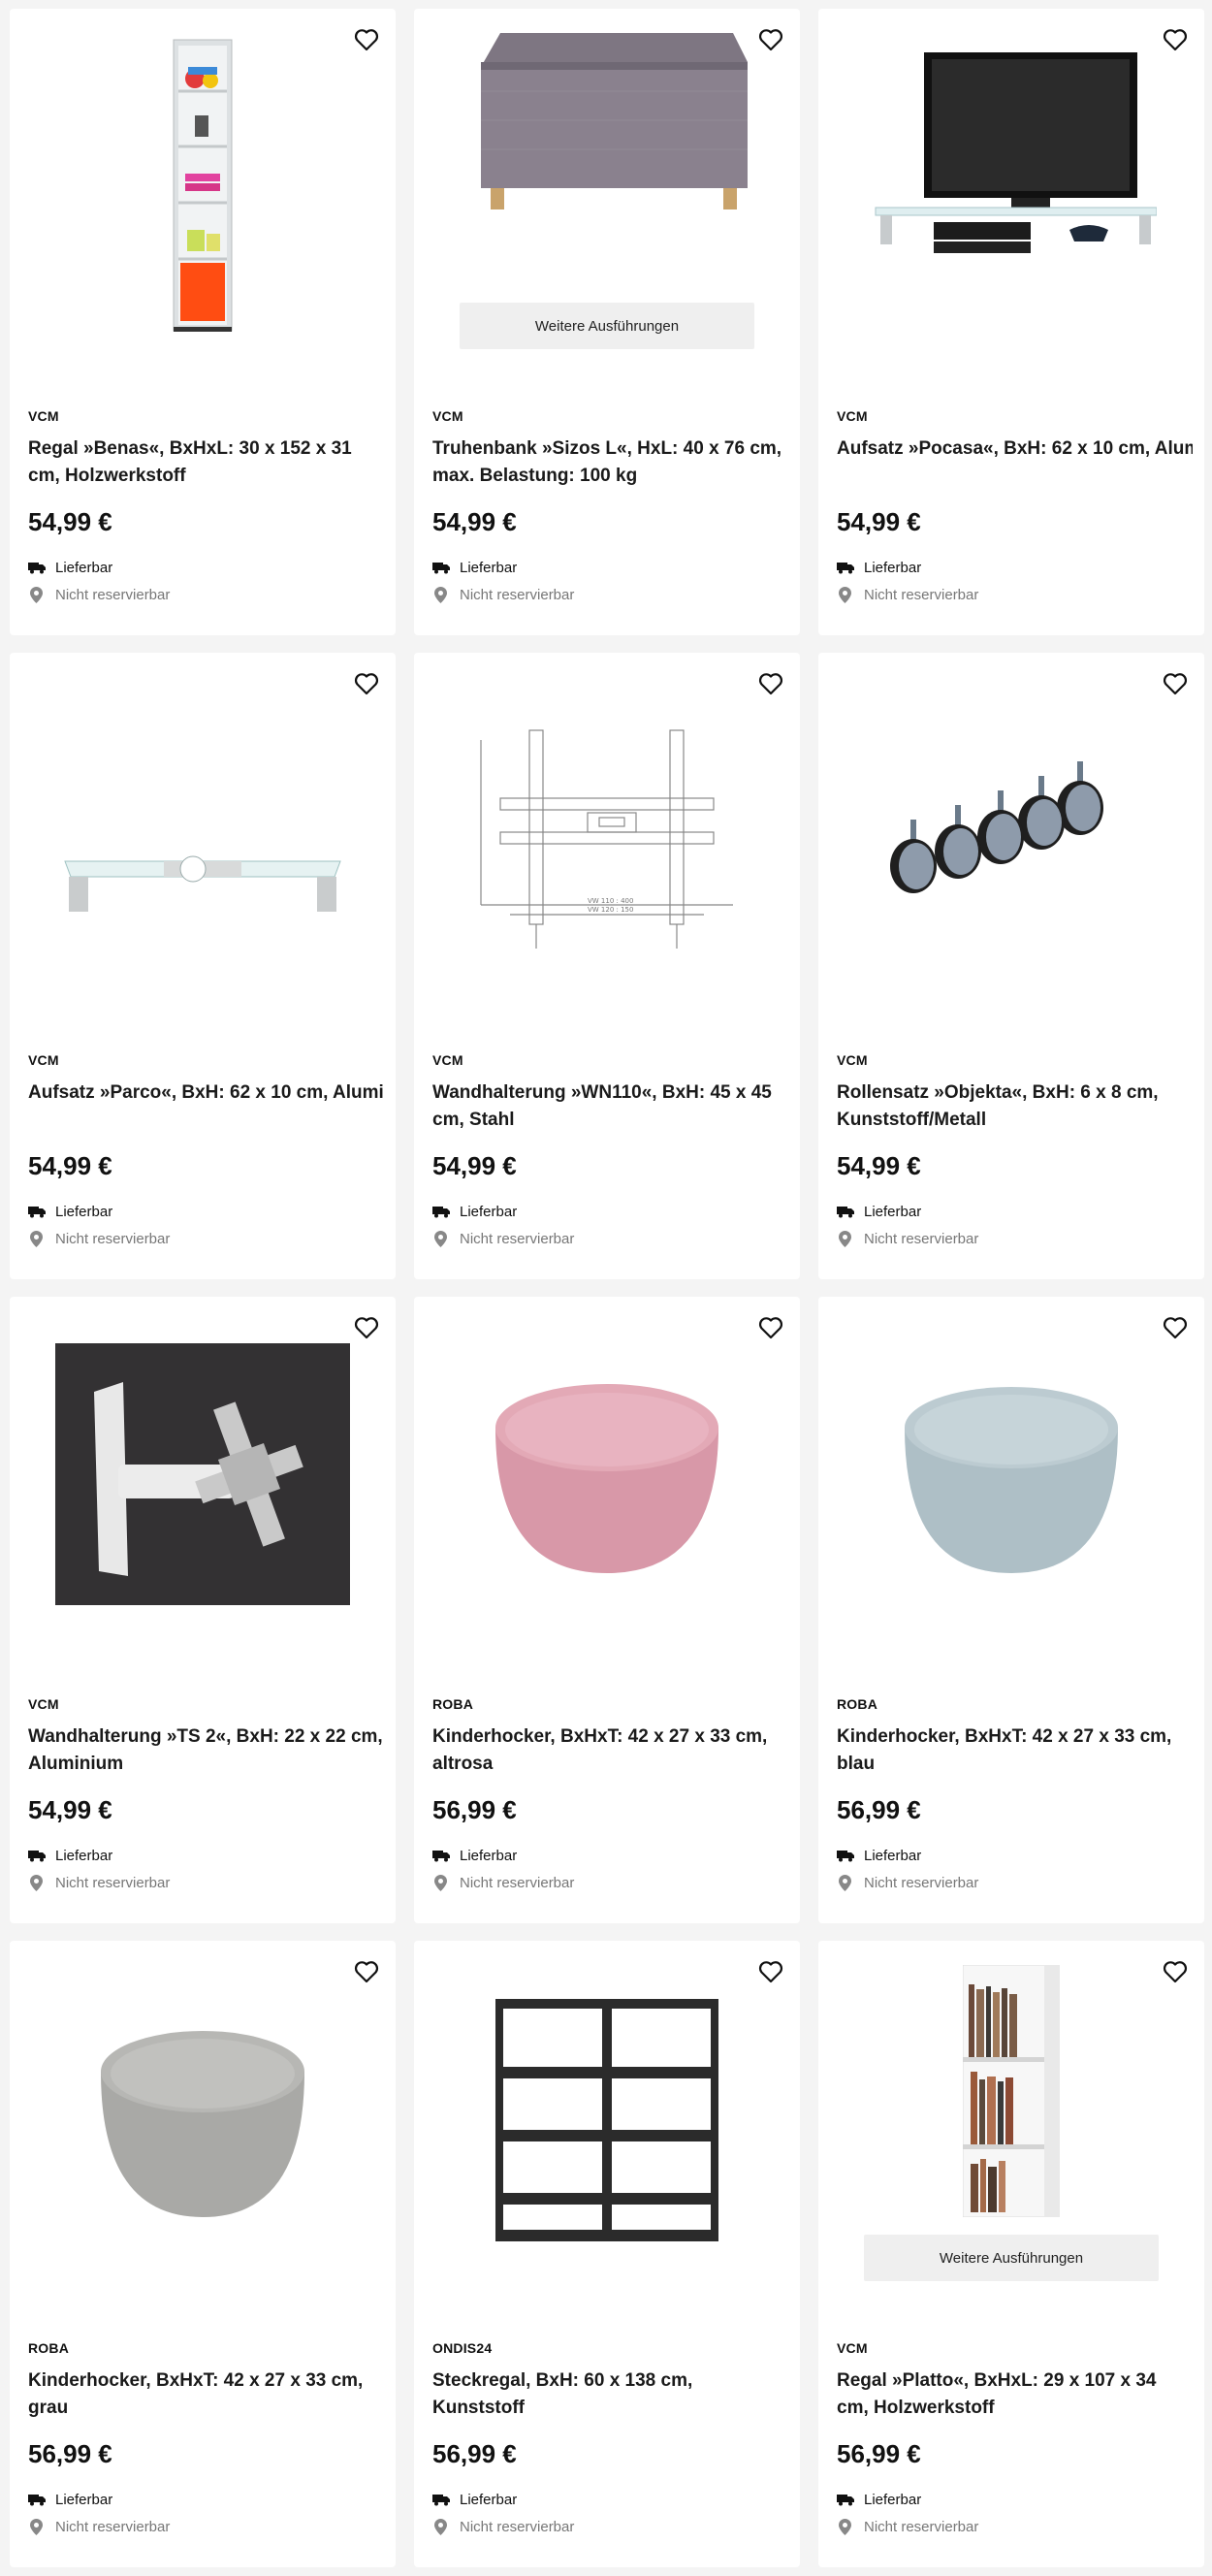 The image size is (1212, 2576). I want to click on product-price: 56,99 €, so click(475, 1809).